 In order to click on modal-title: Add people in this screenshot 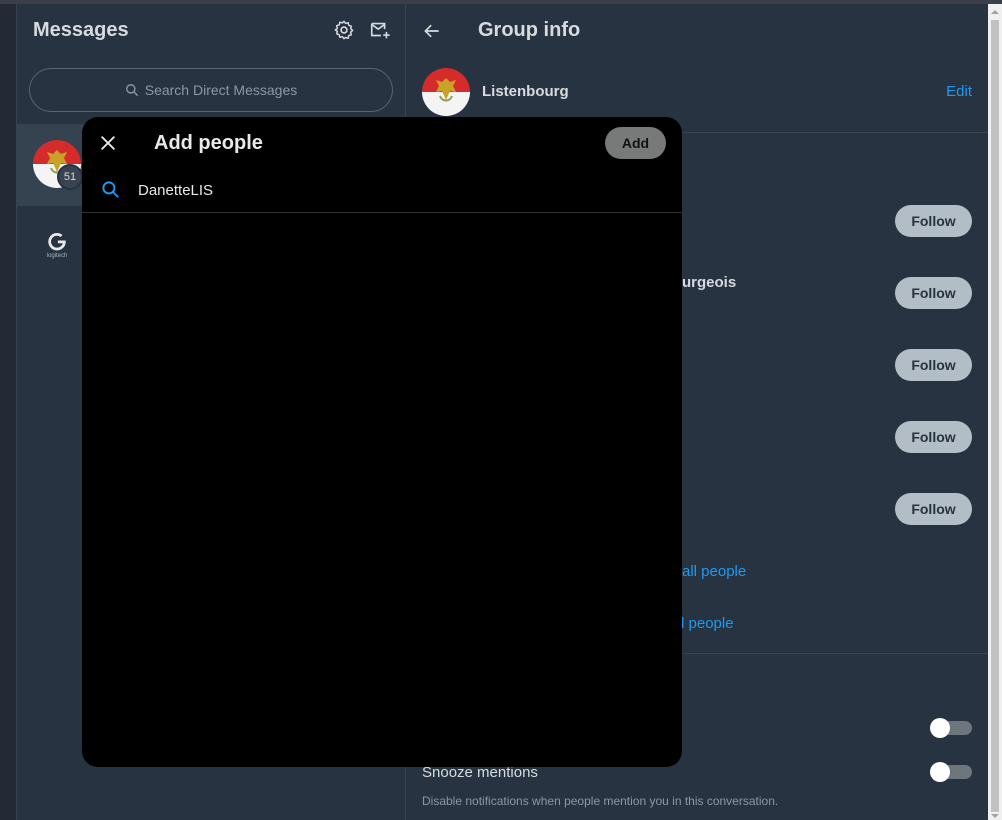, I will do `click(208, 143)`.